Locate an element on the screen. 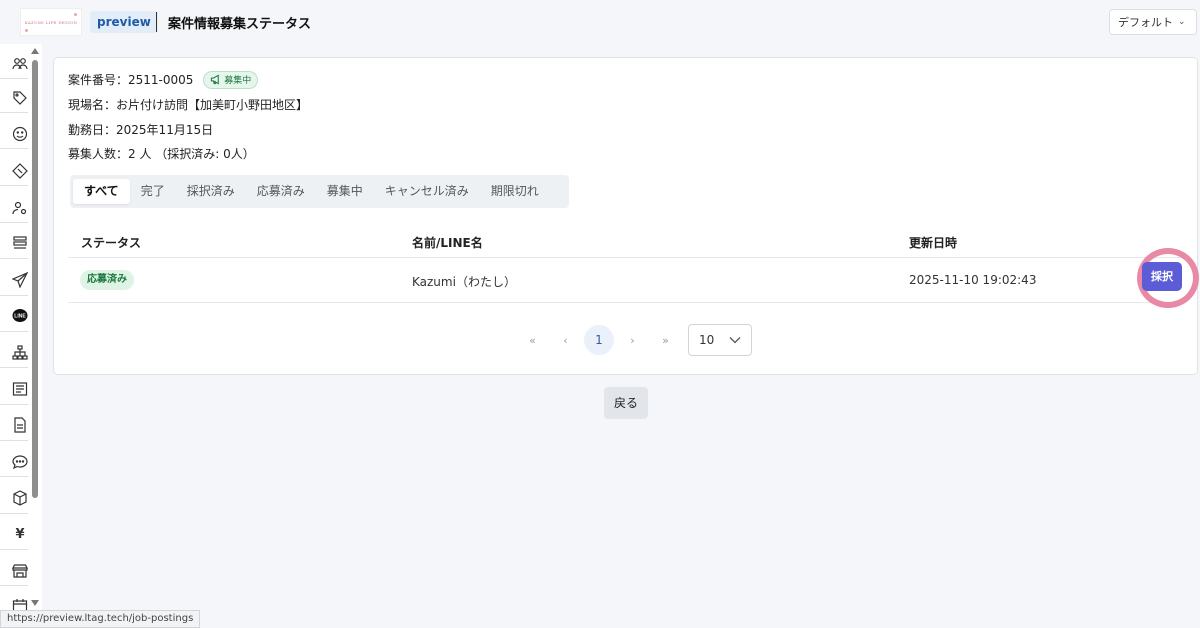  send-icon is located at coordinates (20, 280).